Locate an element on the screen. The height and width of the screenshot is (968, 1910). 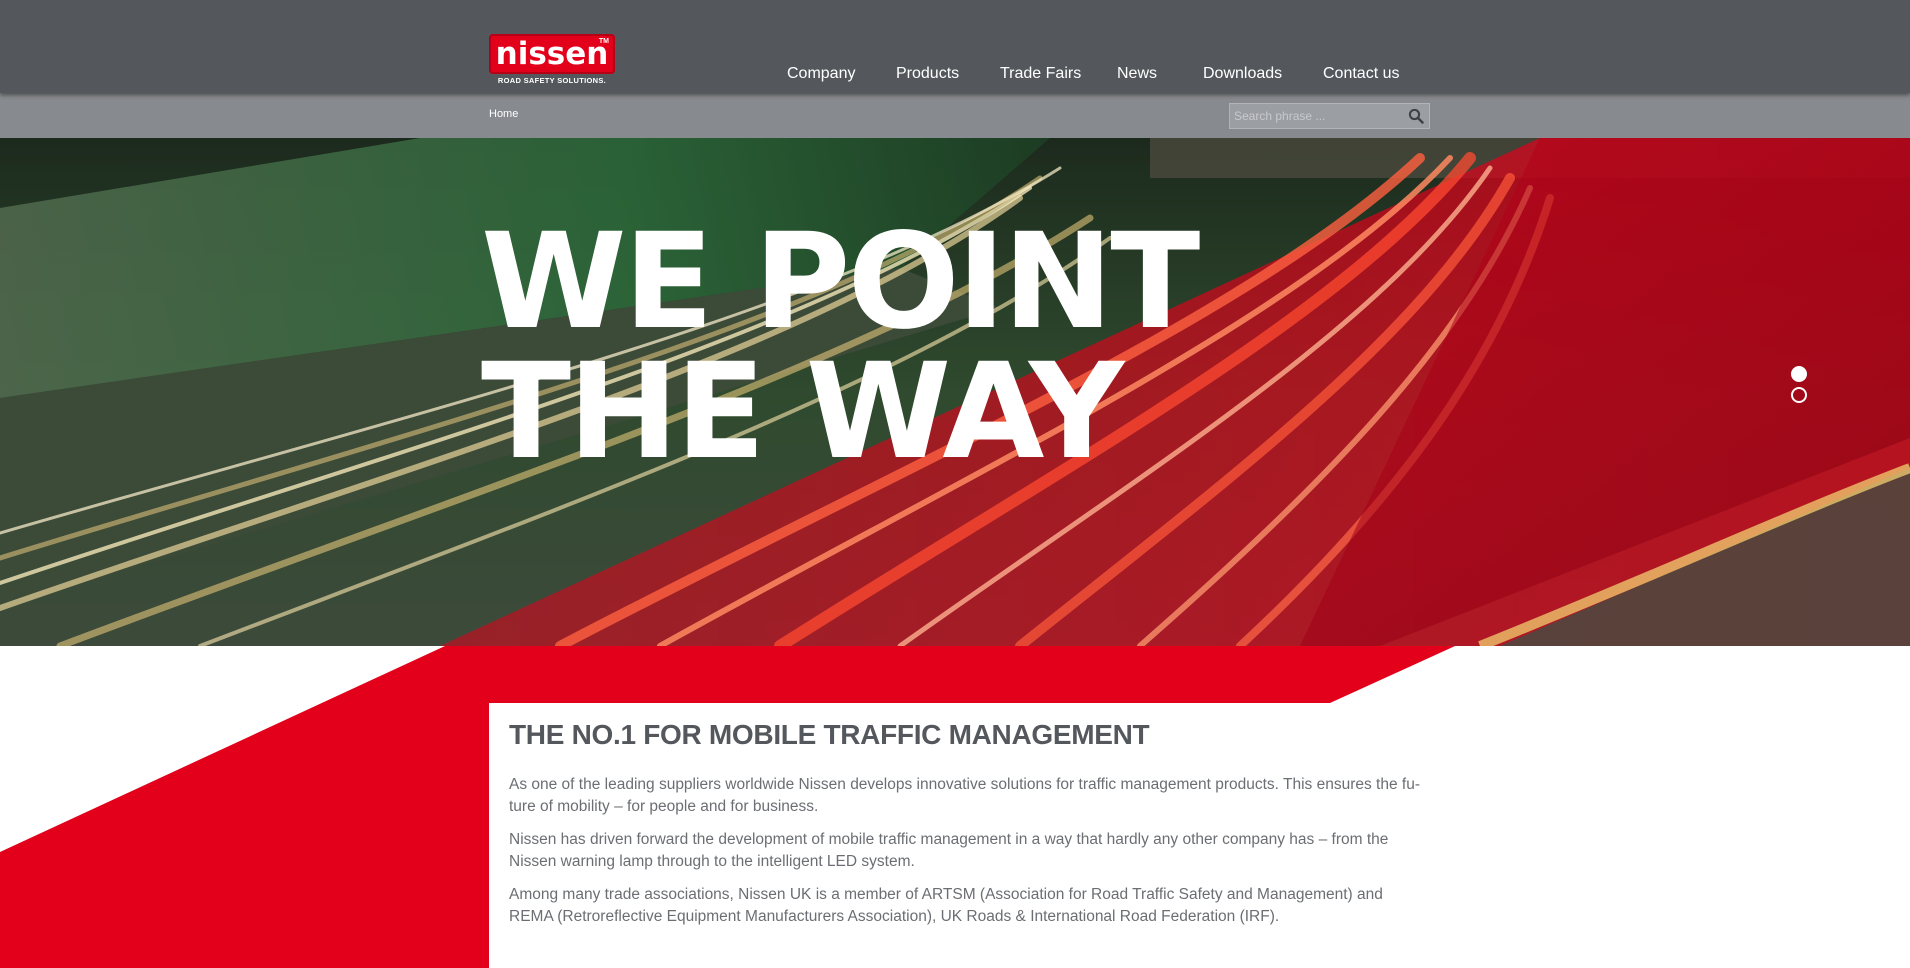
search-icon is located at coordinates (1416, 116).